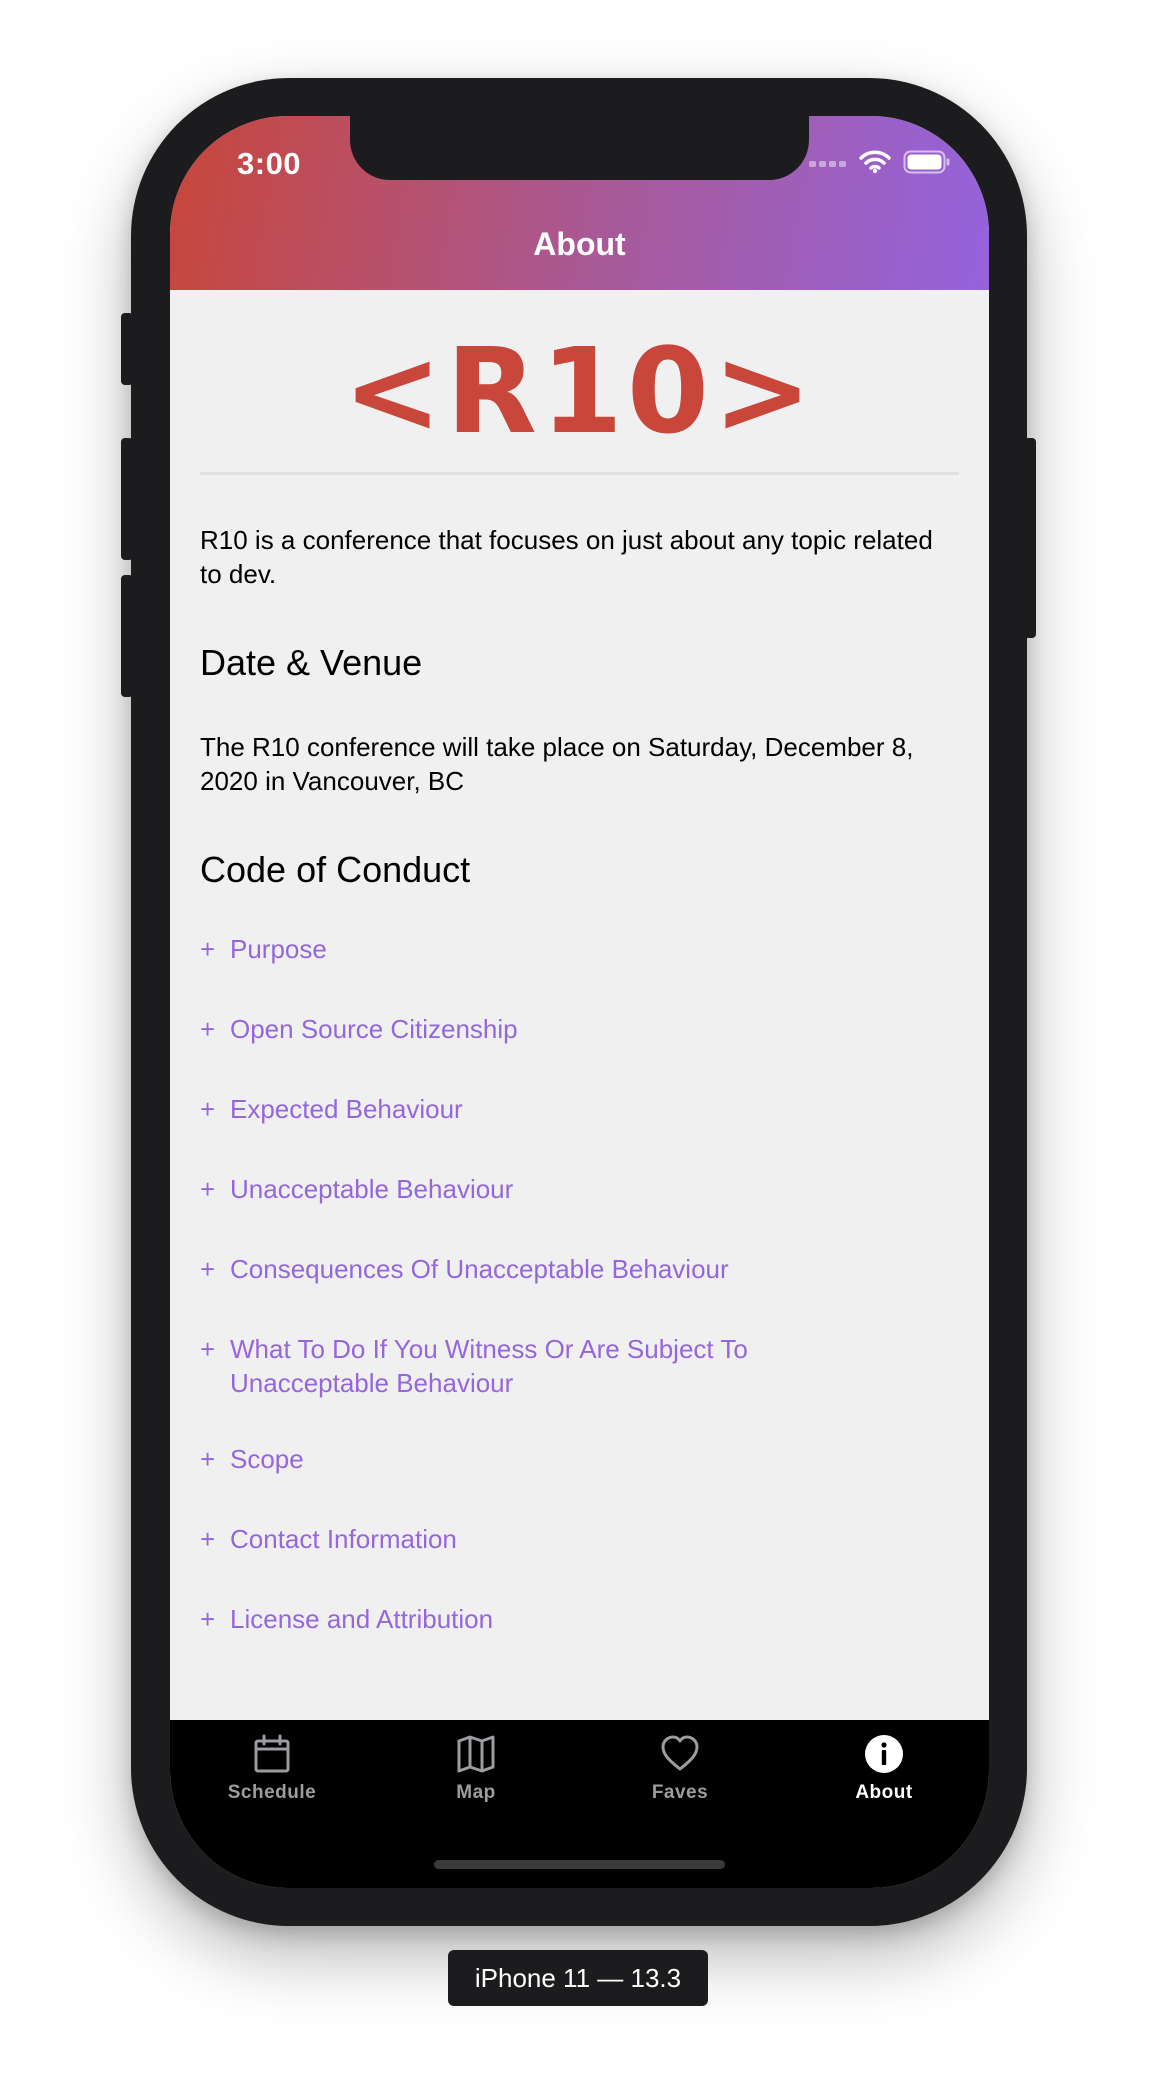  What do you see at coordinates (127, 499) in the screenshot?
I see `volume-up-button` at bounding box center [127, 499].